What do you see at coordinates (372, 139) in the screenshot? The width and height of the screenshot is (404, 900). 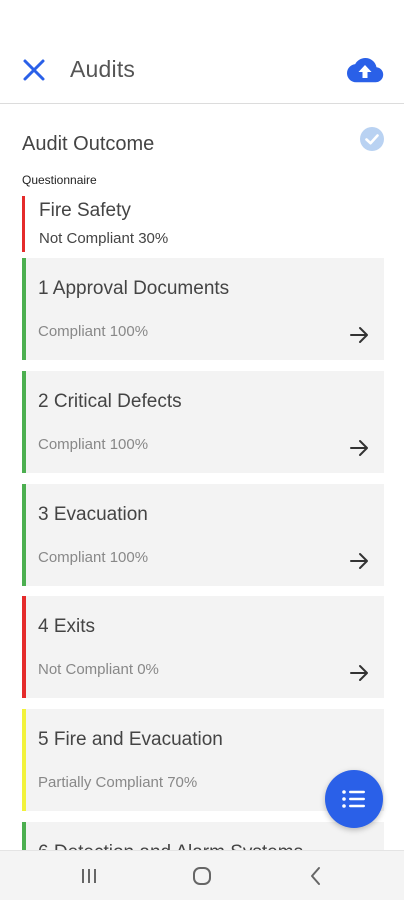 I see `check-circle-icon` at bounding box center [372, 139].